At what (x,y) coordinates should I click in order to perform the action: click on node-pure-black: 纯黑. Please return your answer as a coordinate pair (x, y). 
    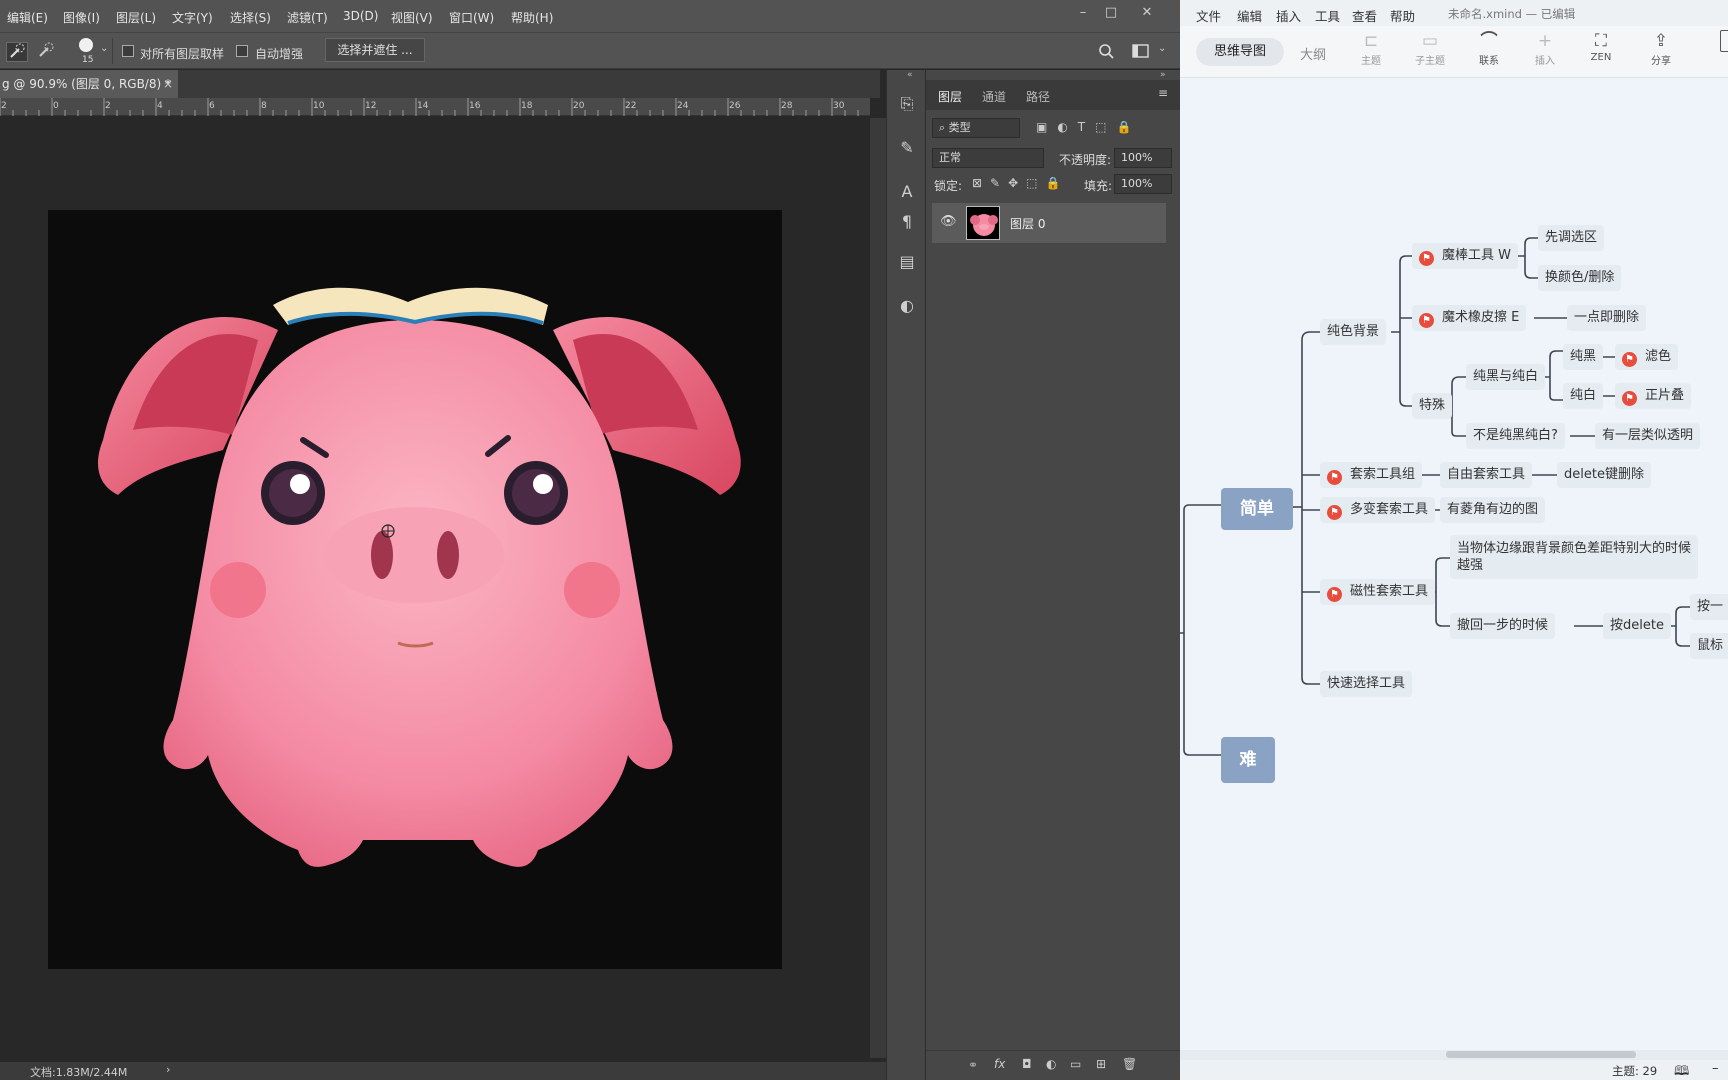
    Looking at the image, I should click on (1583, 357).